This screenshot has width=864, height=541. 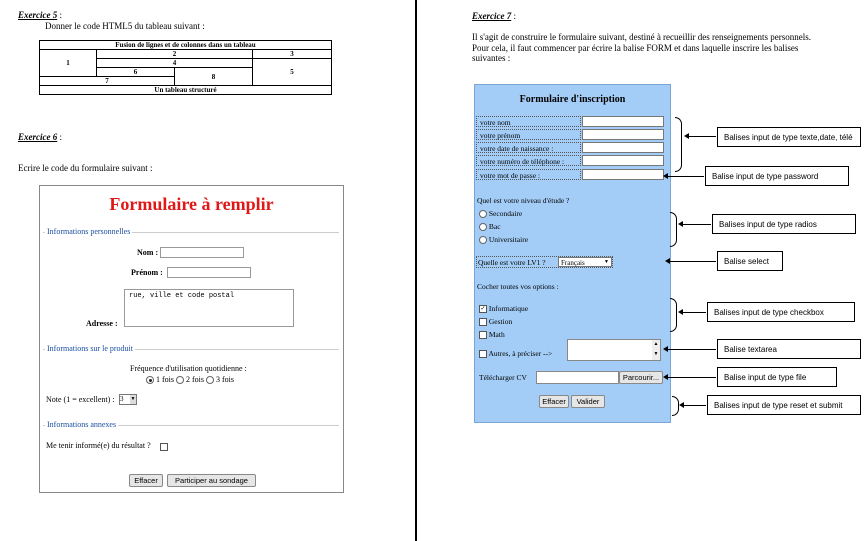 What do you see at coordinates (209, 308) in the screenshot?
I see `adresse-textarea: rue, ville et code postal` at bounding box center [209, 308].